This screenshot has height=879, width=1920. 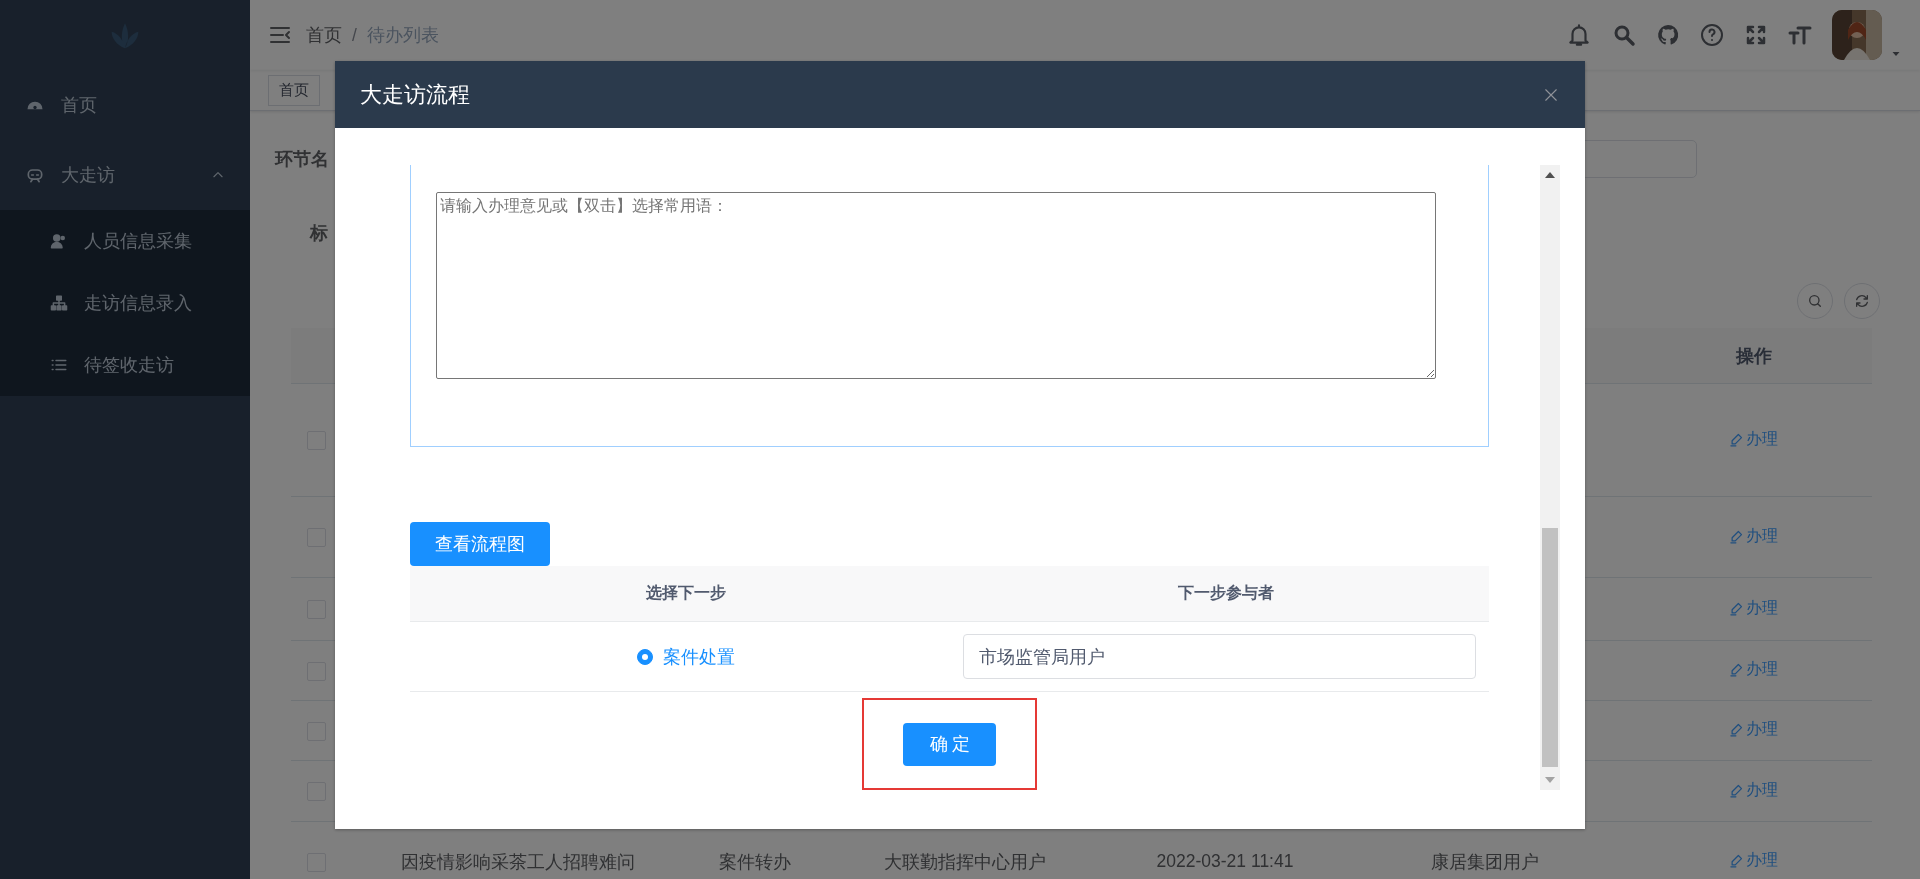 What do you see at coordinates (1225, 861) in the screenshot?
I see `table-cell: 2022-03-21 11:41` at bounding box center [1225, 861].